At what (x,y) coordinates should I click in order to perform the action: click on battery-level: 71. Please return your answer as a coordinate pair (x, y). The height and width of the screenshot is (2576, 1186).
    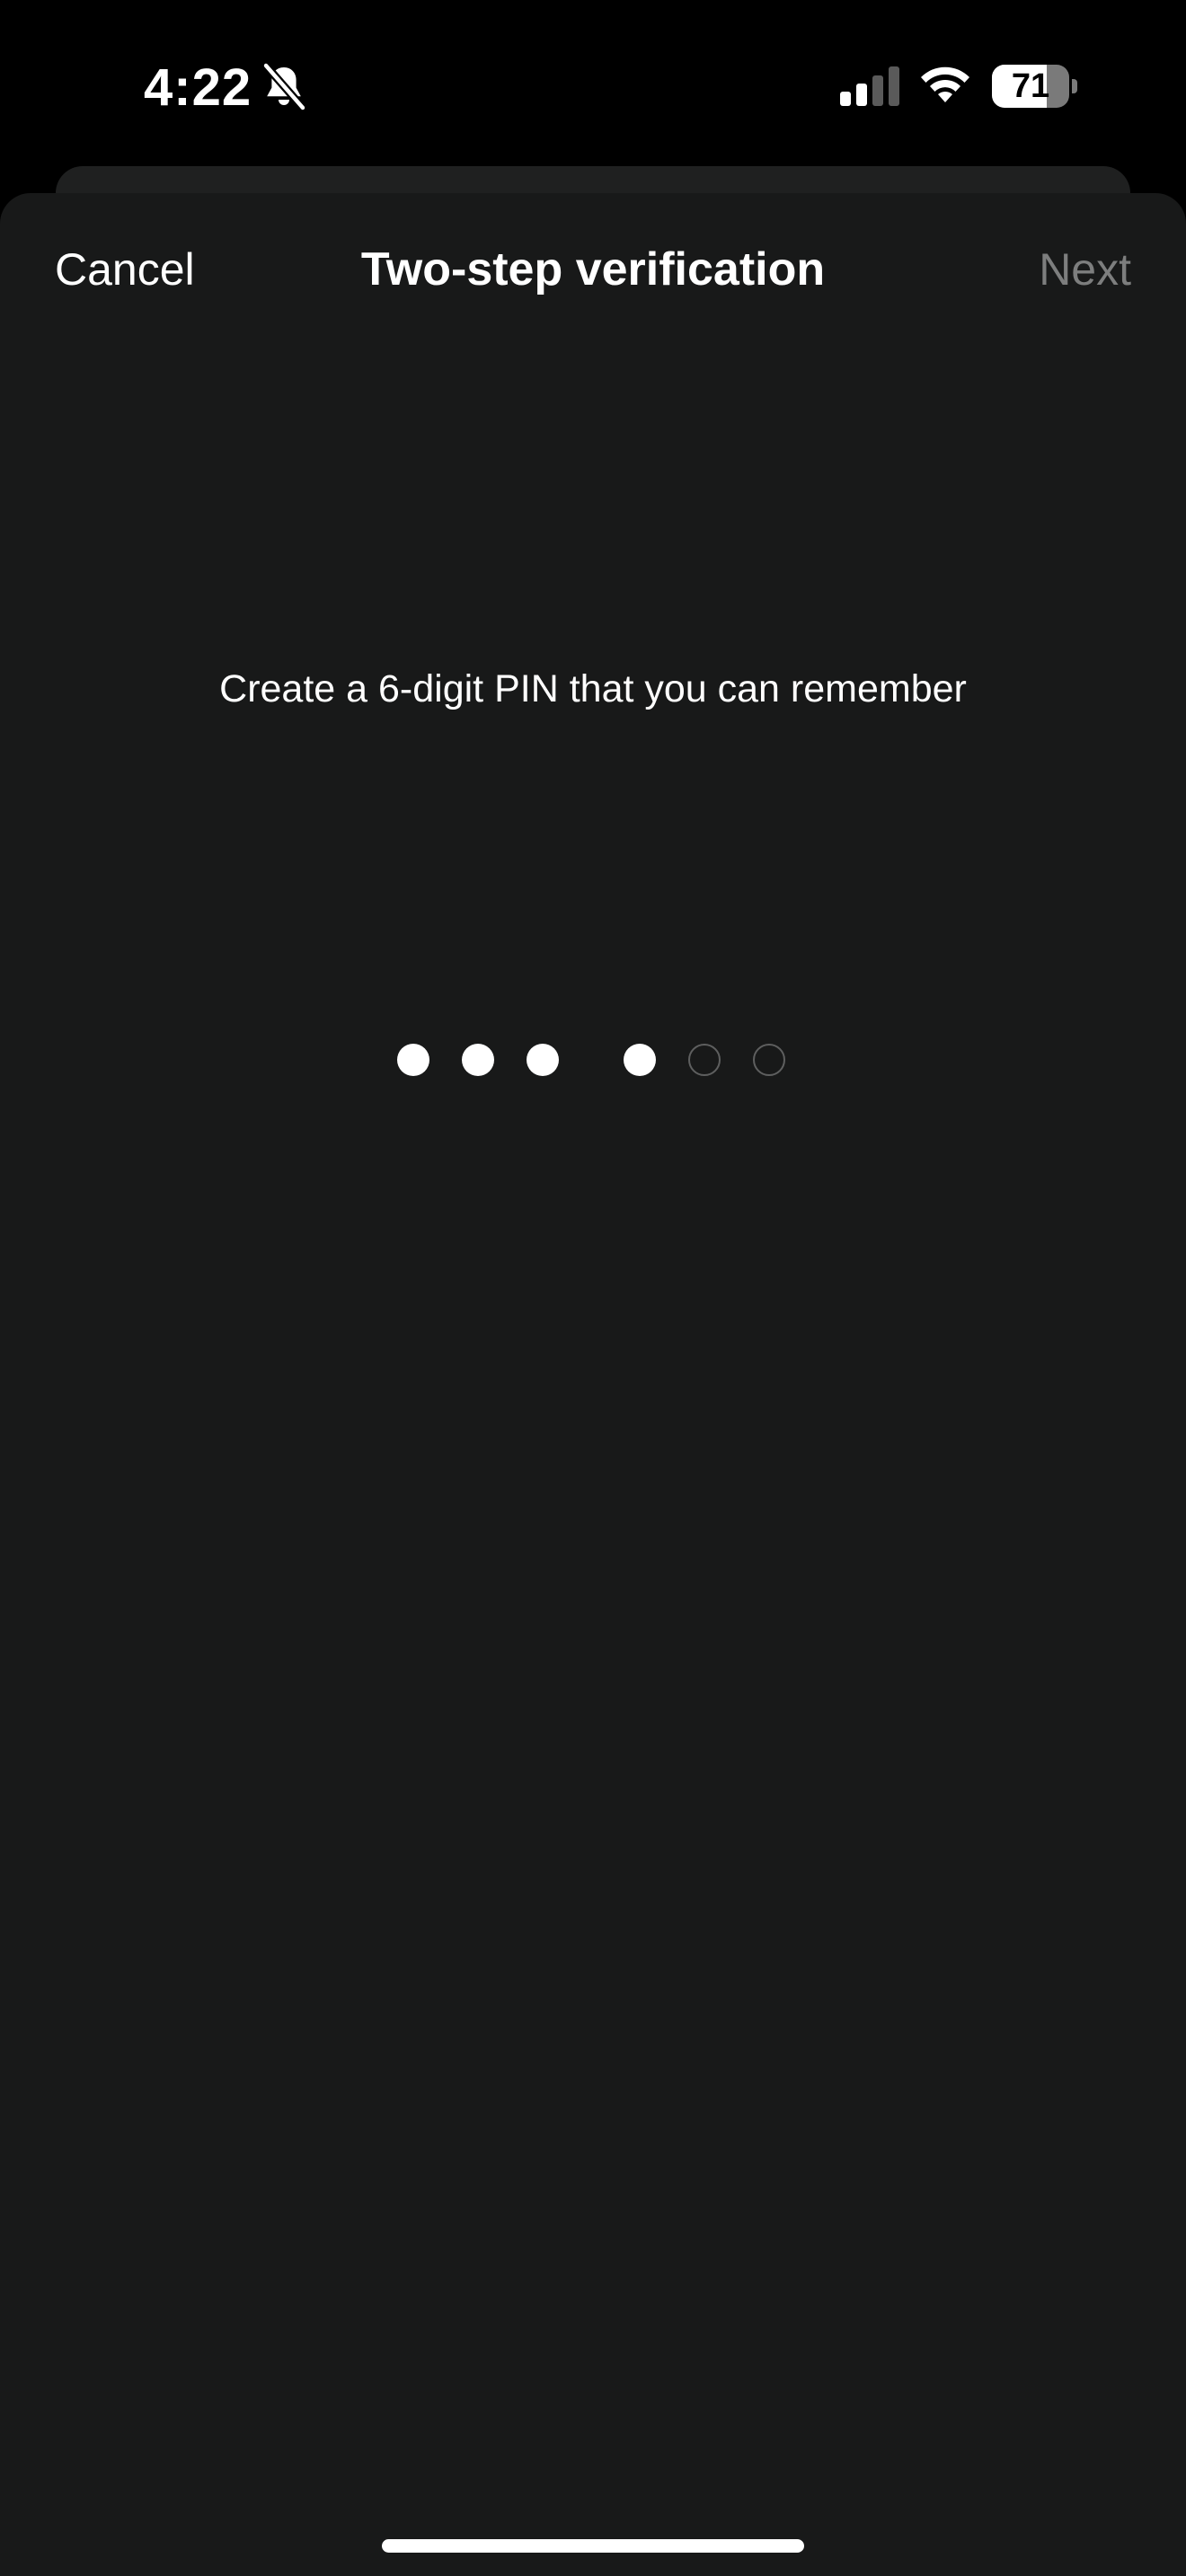
    Looking at the image, I should click on (1030, 86).